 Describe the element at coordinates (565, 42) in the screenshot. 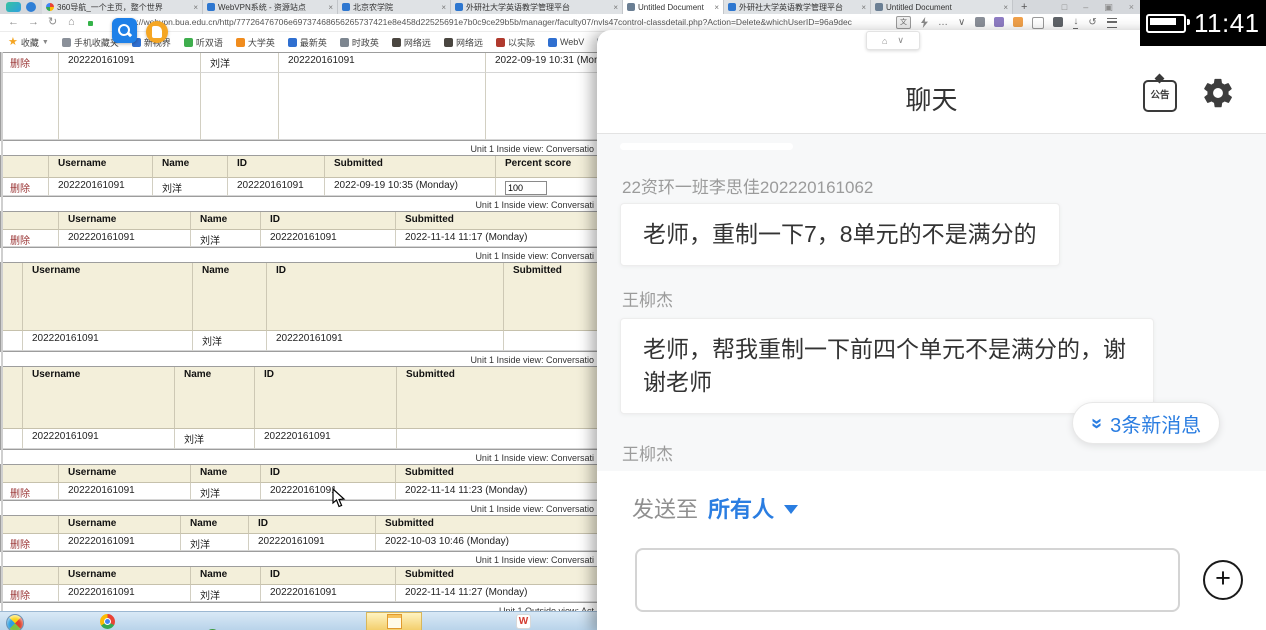

I see `bookmark-item: WebV` at that location.